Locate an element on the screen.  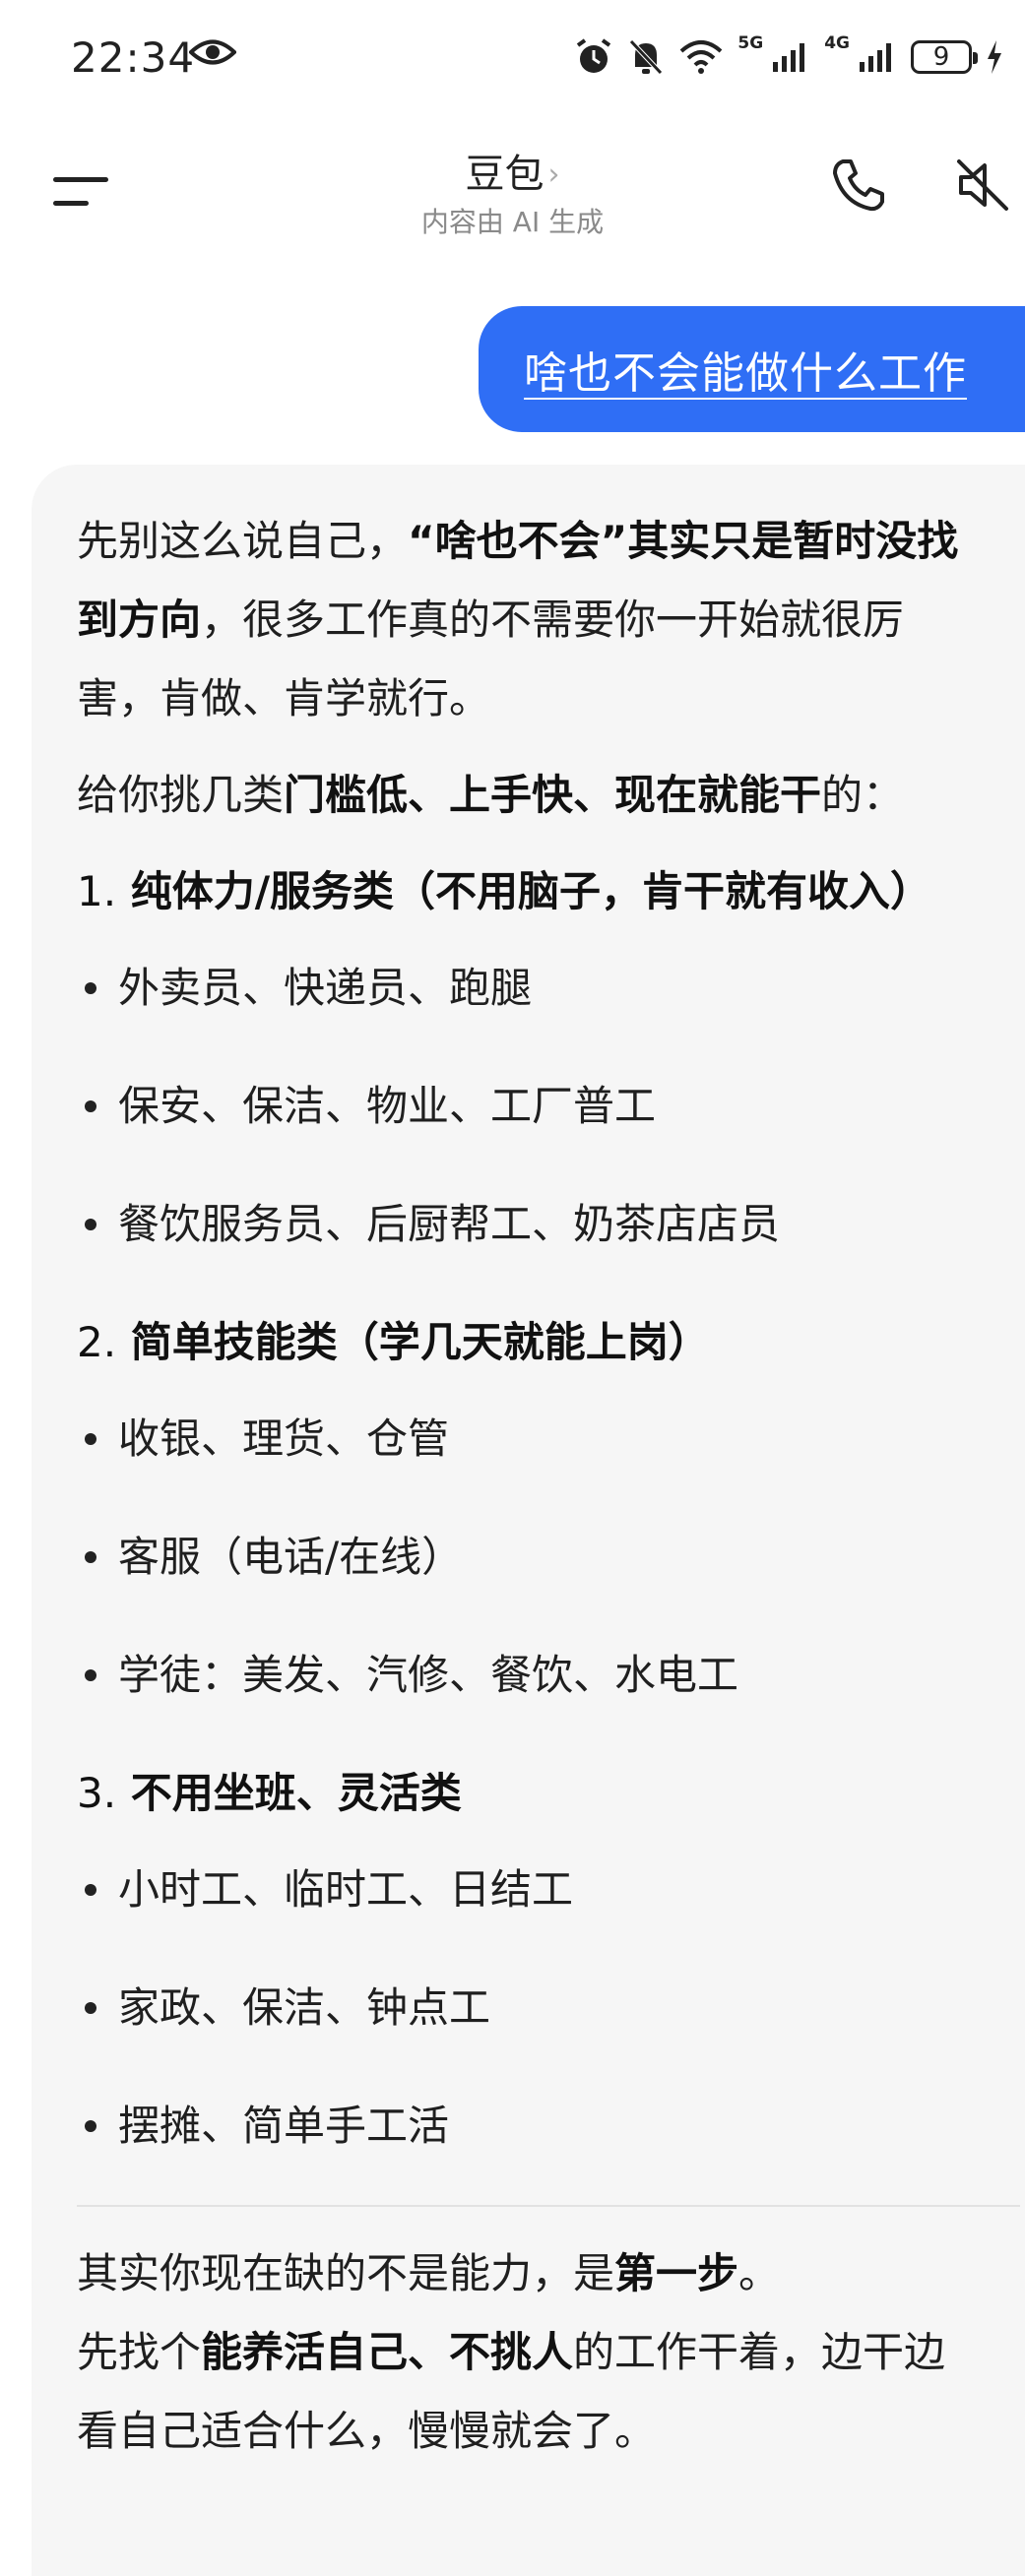
signal-5g-icon is located at coordinates (789, 57).